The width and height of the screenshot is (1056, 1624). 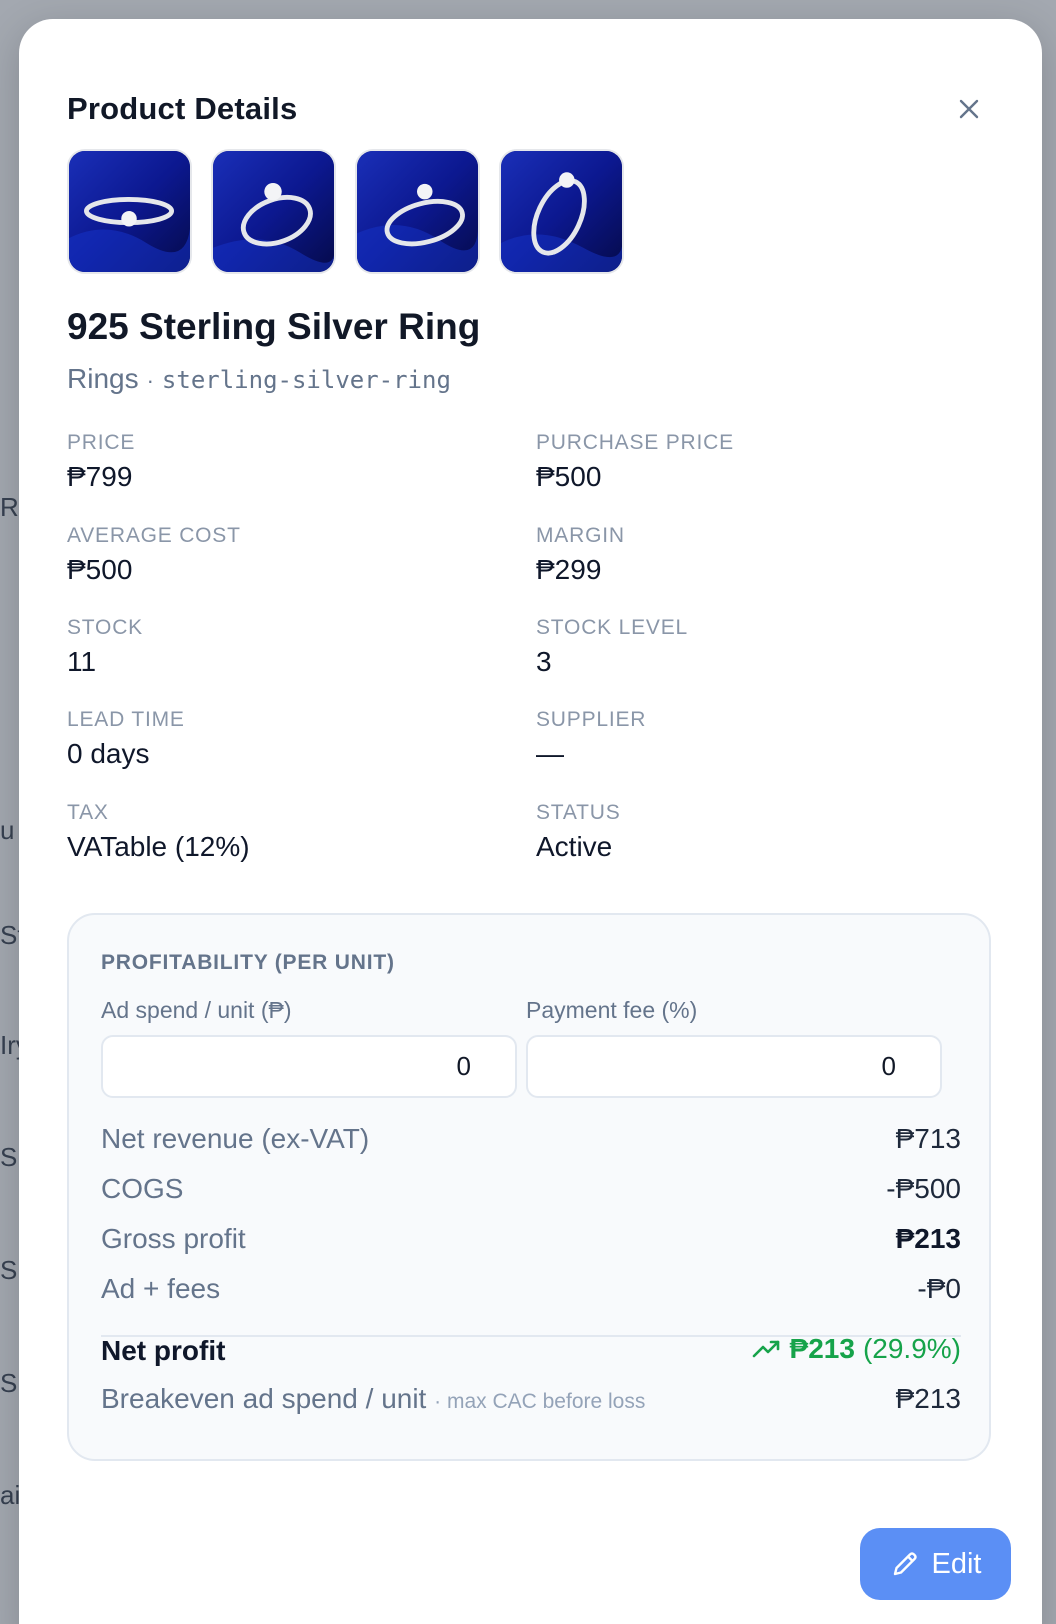 What do you see at coordinates (287, 739) in the screenshot?
I see `field-lead-time: LEAD TIME 0 days` at bounding box center [287, 739].